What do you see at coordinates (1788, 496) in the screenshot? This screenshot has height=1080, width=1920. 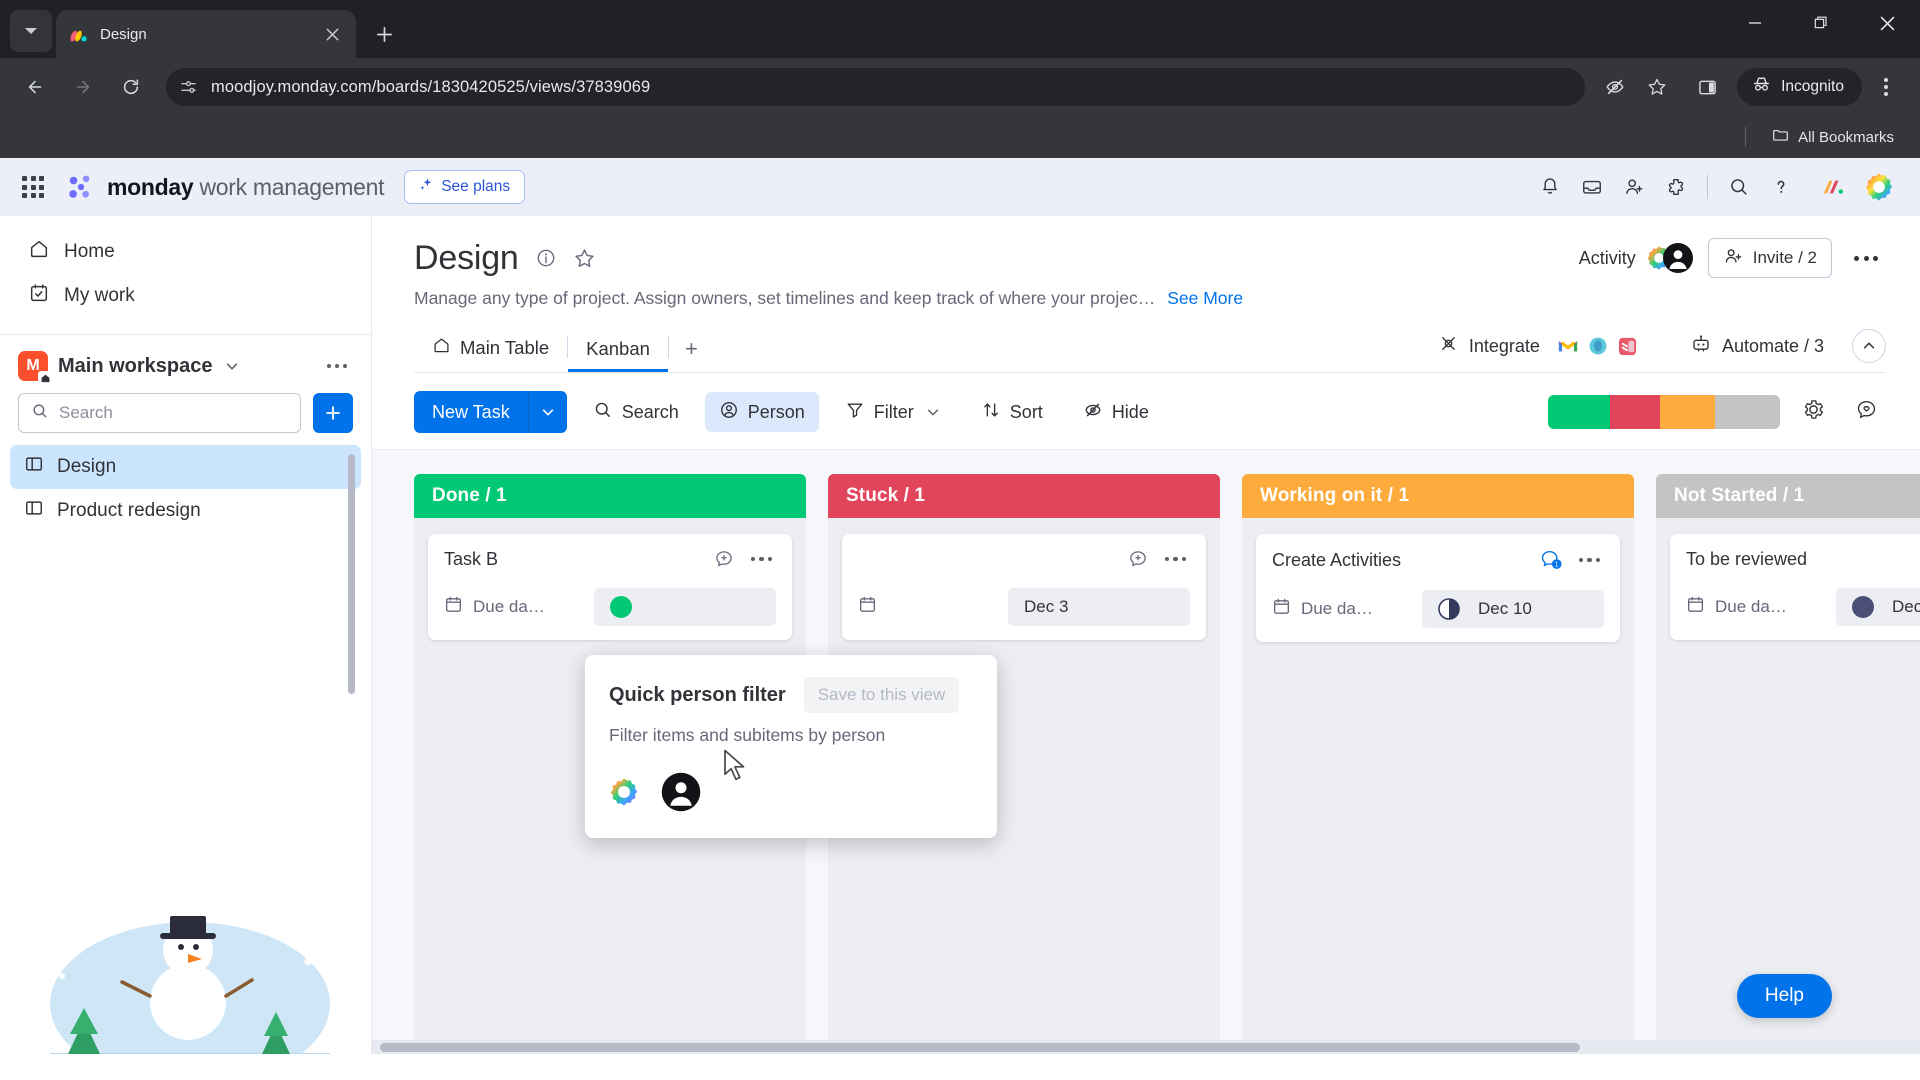 I see `kanban-column-header: Not Started / 1` at bounding box center [1788, 496].